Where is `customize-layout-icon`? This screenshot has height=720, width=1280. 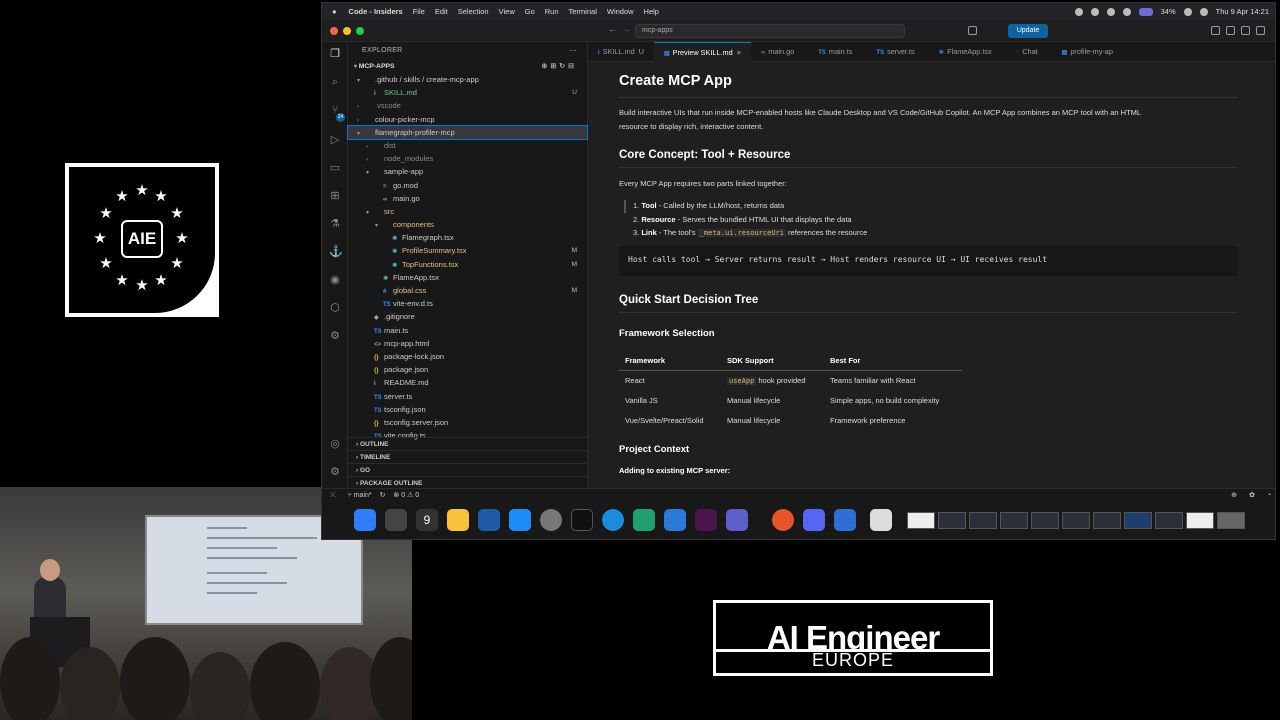
customize-layout-icon is located at coordinates (1260, 30).